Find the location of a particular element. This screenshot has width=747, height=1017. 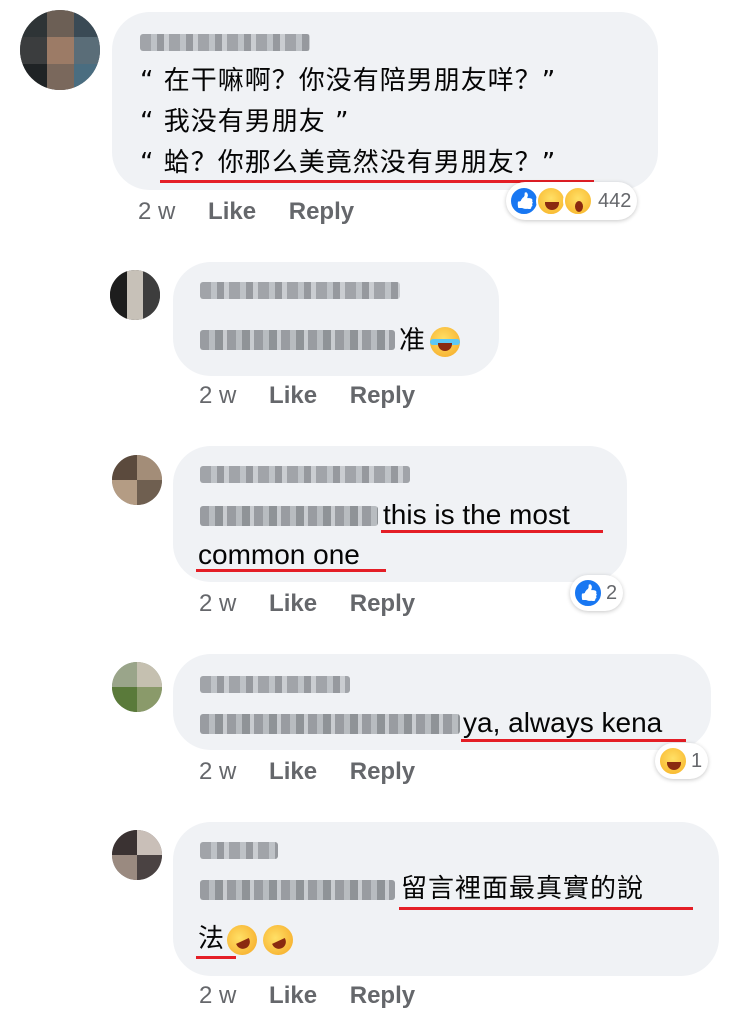

reaction-count: 2 is located at coordinates (612, 592).